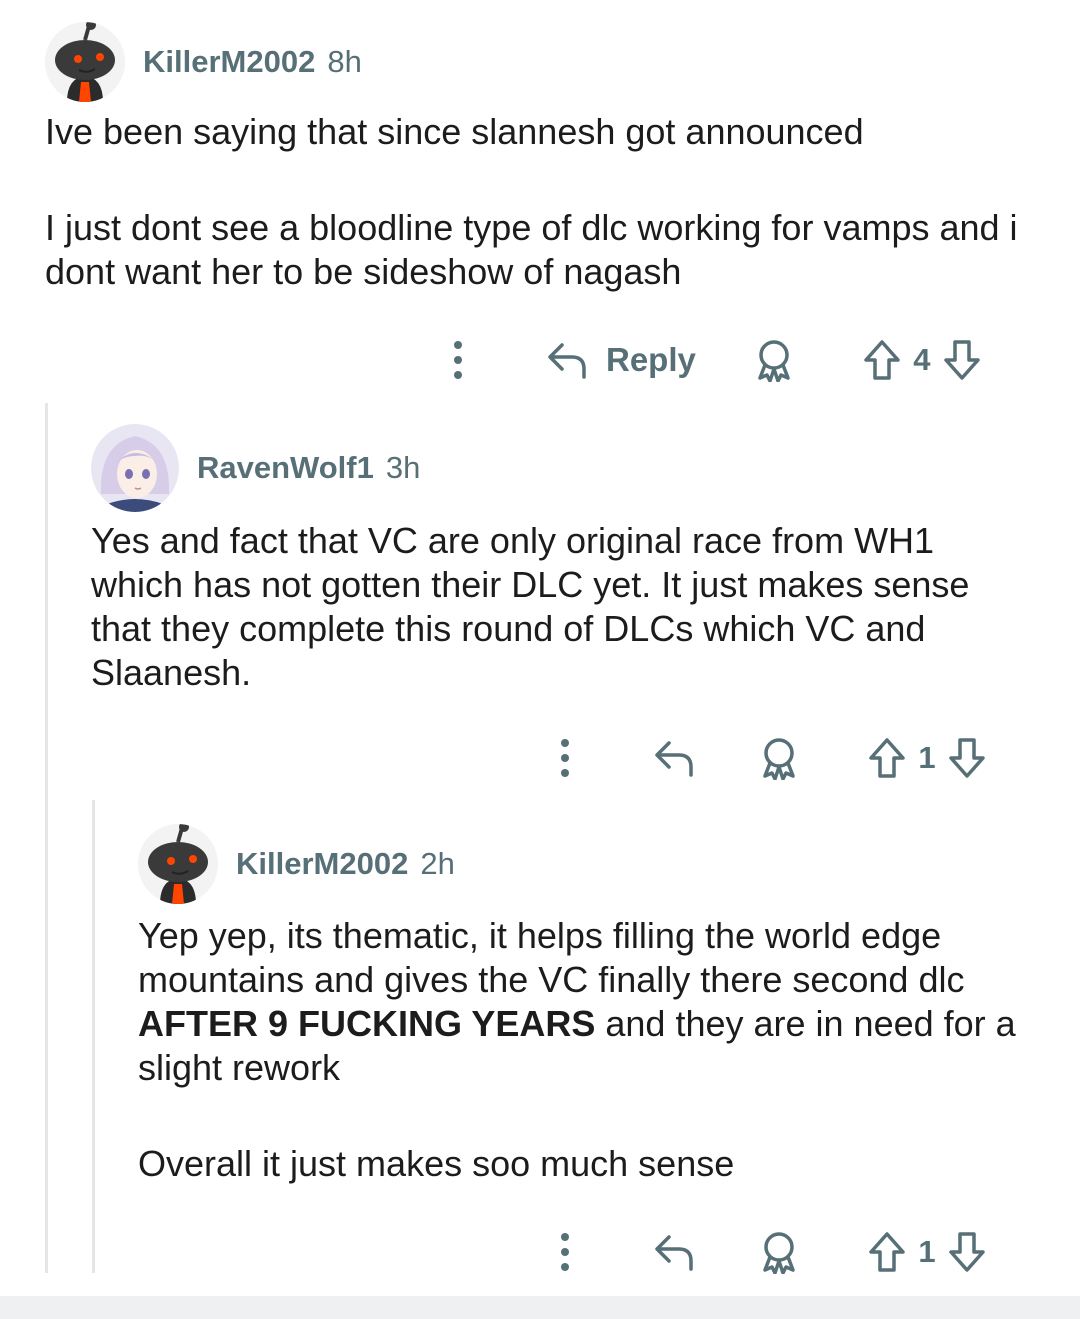 The image size is (1080, 1319). Describe the element at coordinates (651, 359) in the screenshot. I see `reply-label: Reply` at that location.